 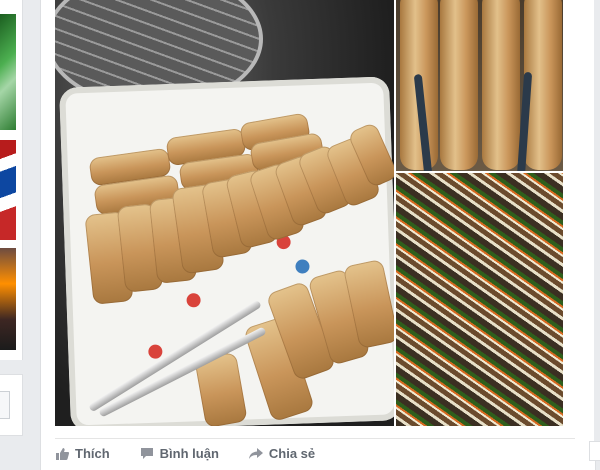 I want to click on share-button: Chia sẻ, so click(x=282, y=453).